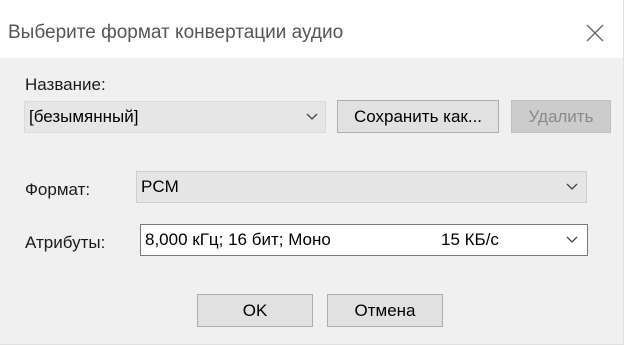  I want to click on ok-button: OK, so click(255, 310).